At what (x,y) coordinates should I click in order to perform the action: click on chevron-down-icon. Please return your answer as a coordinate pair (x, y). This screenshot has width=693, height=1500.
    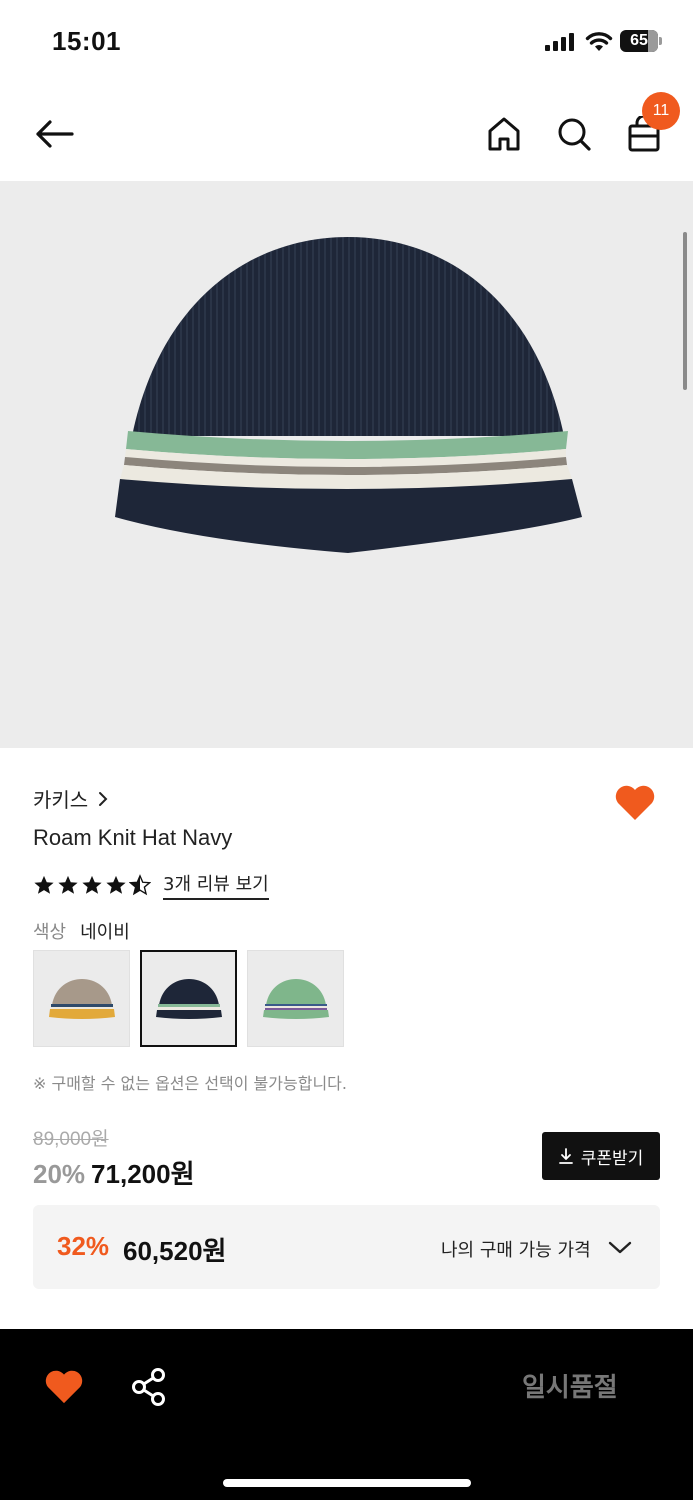
    Looking at the image, I should click on (620, 1247).